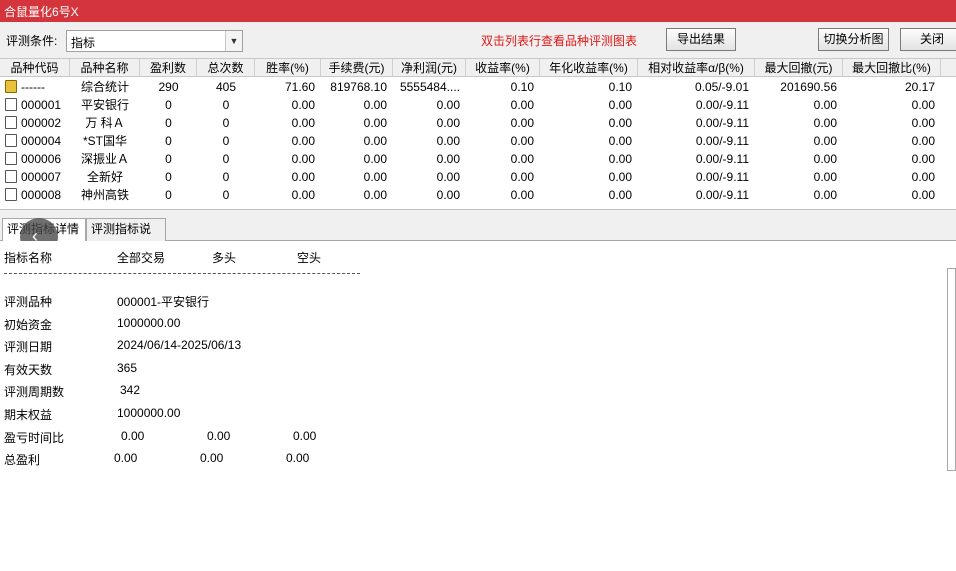  I want to click on cell-code: 000004, so click(41, 141).